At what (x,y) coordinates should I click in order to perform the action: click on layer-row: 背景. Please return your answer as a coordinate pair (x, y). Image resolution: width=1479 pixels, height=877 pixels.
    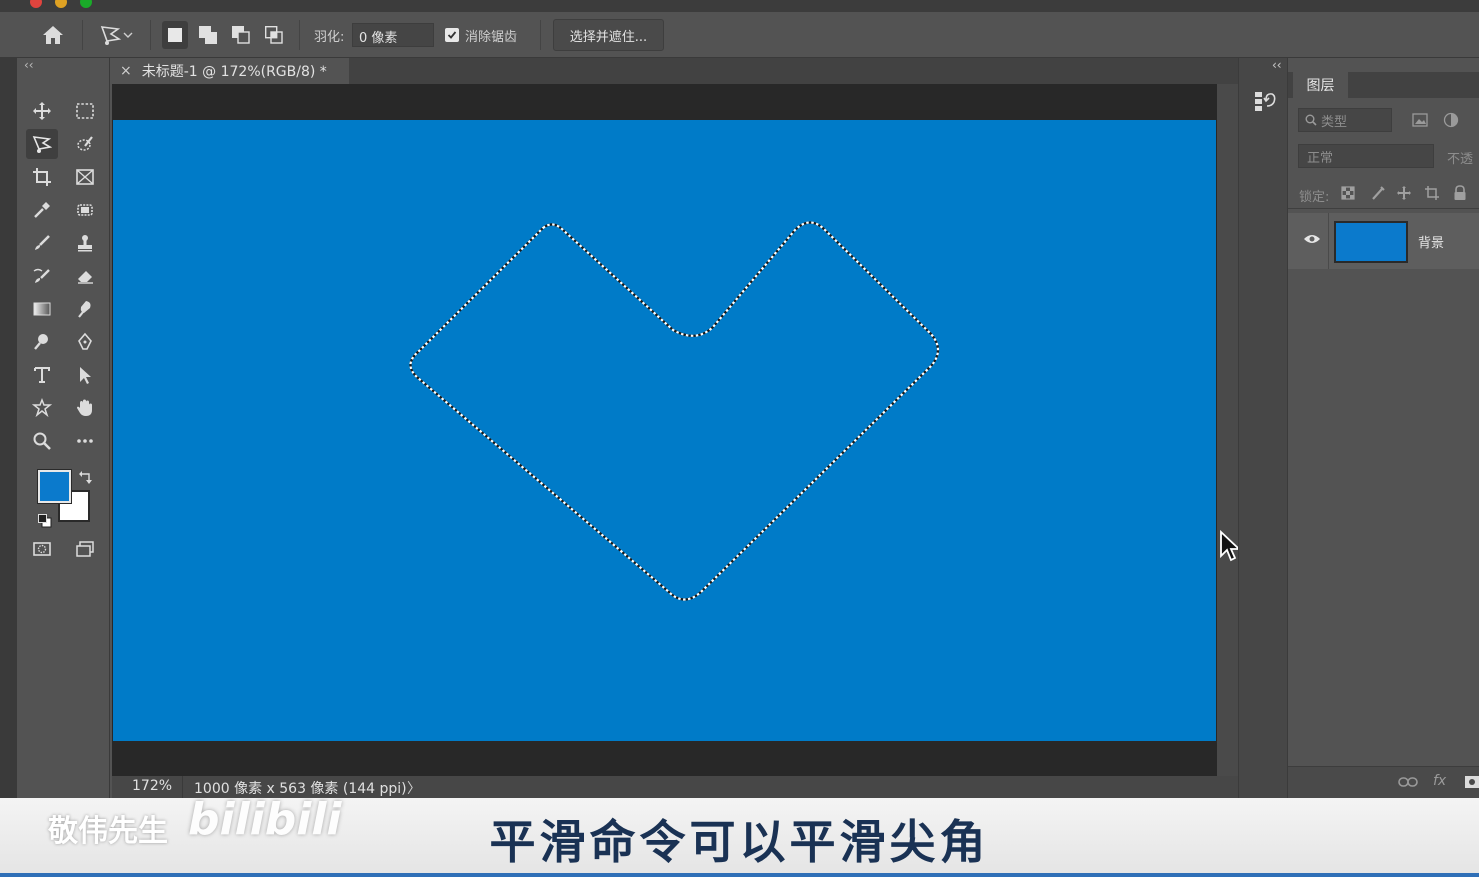
    Looking at the image, I should click on (1383, 241).